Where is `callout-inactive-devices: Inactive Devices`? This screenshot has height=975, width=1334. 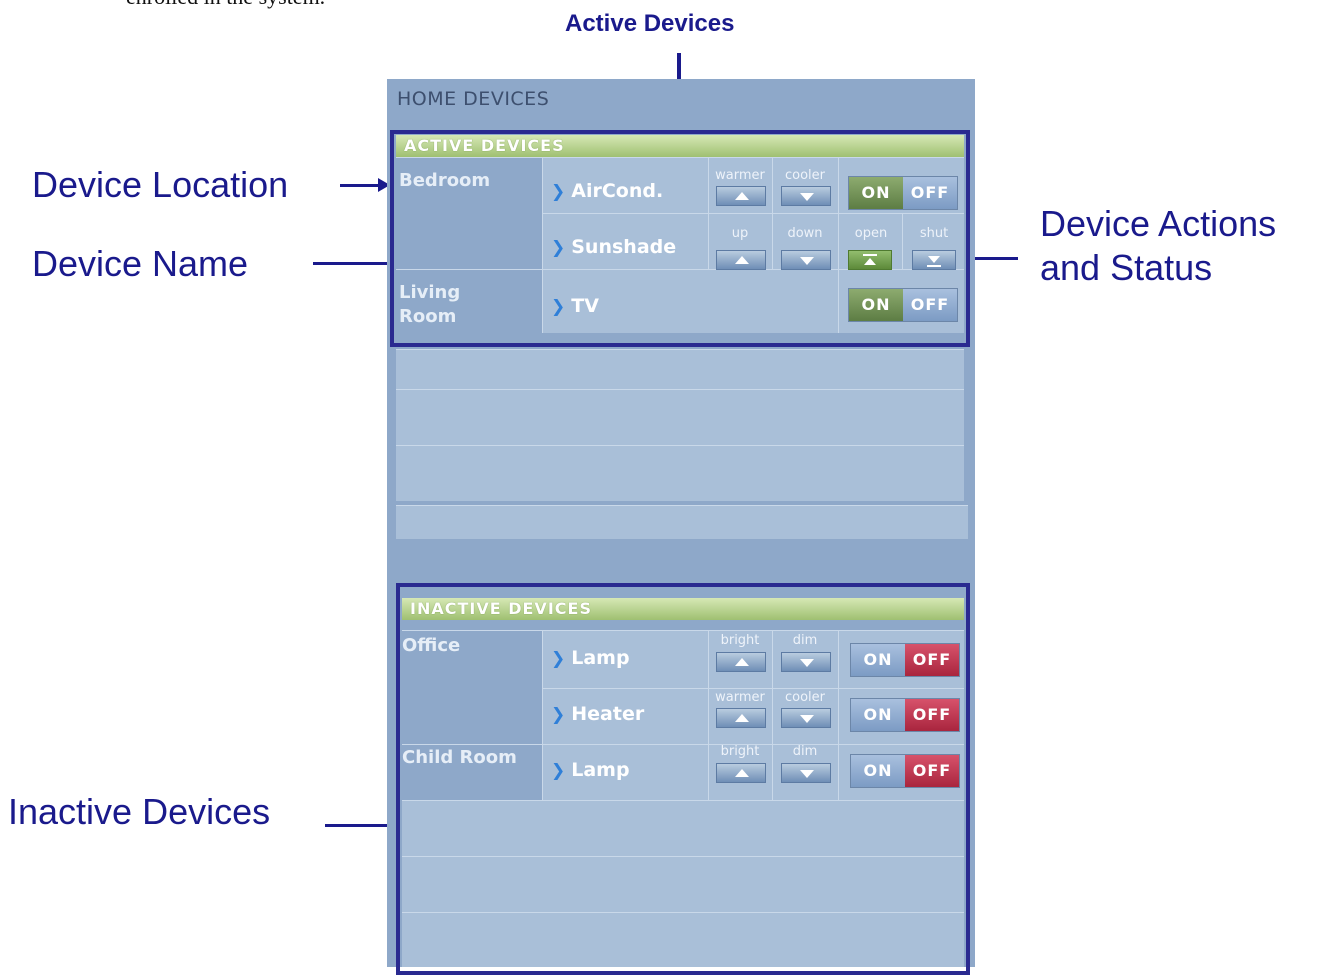
callout-inactive-devices: Inactive Devices is located at coordinates (139, 811).